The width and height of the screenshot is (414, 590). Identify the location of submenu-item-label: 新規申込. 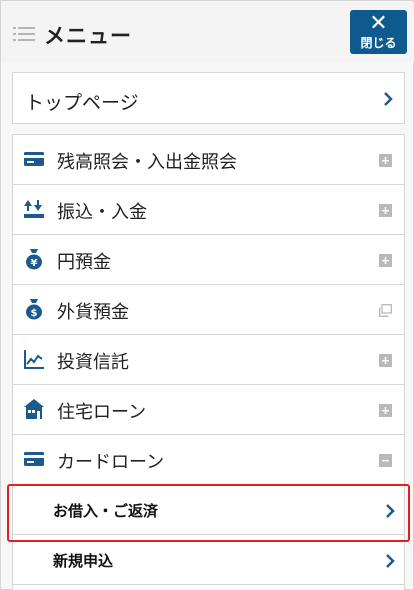
(83, 561).